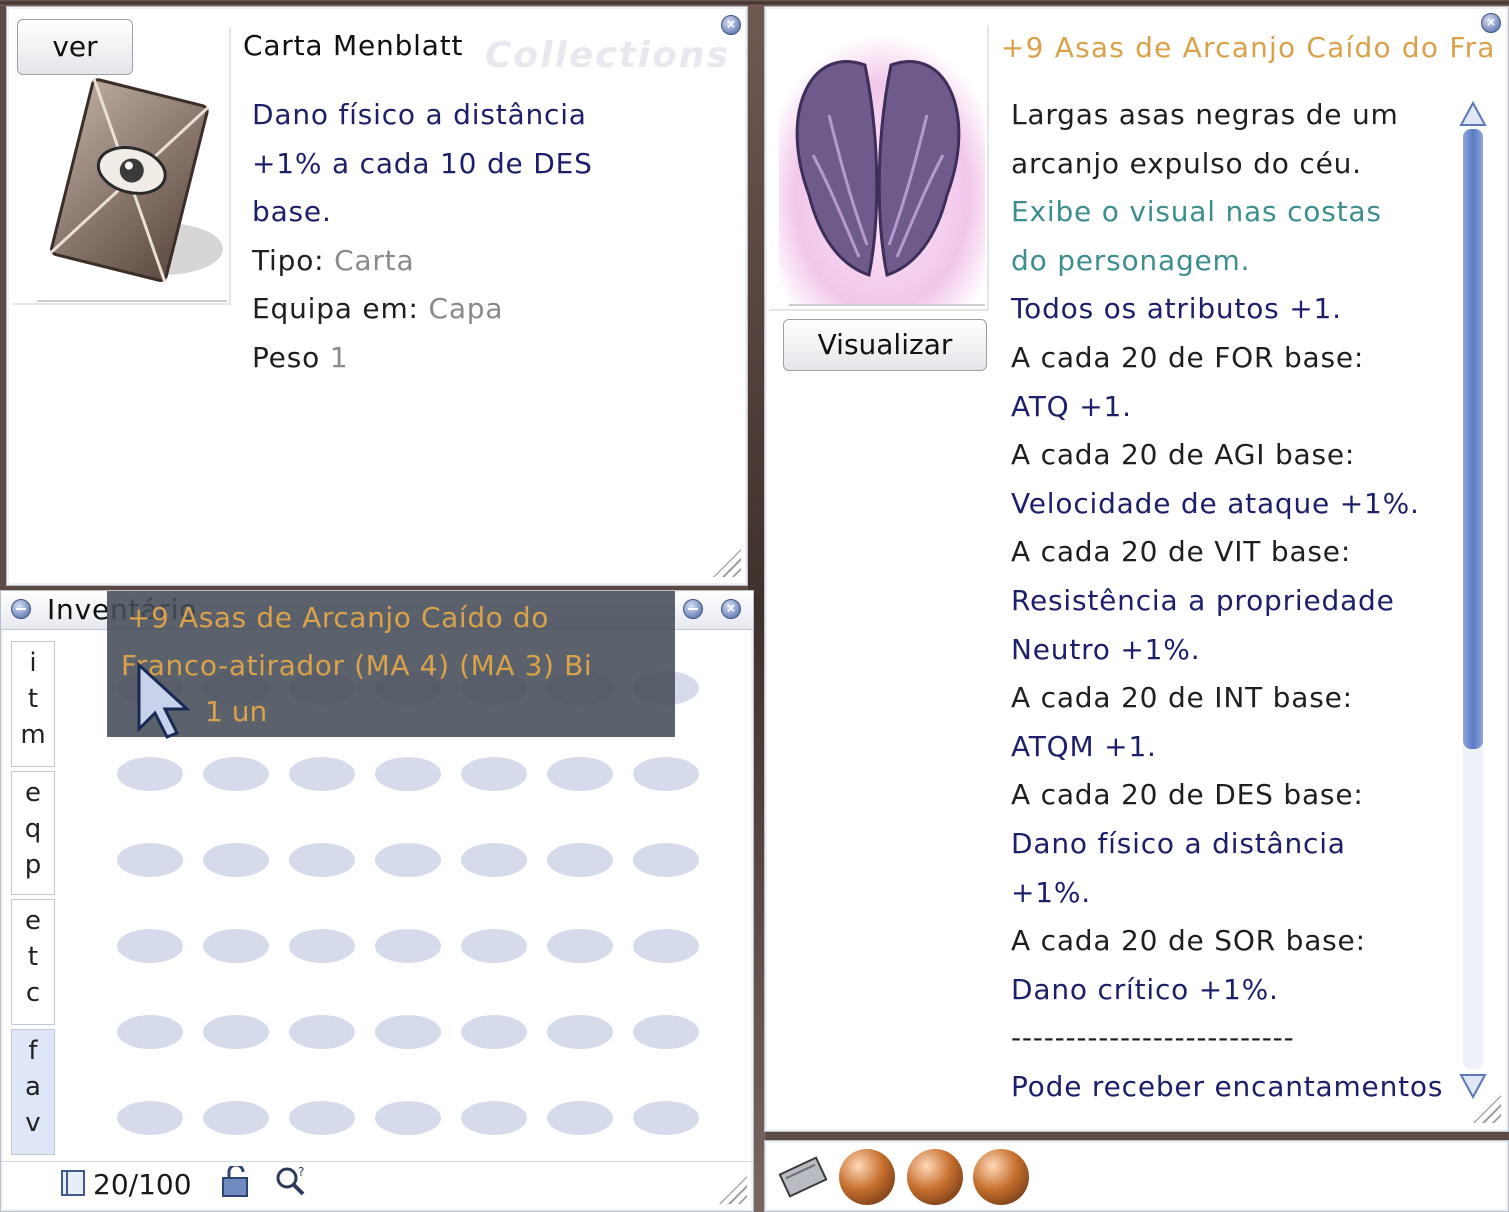  I want to click on tab-etc: etc, so click(33, 962).